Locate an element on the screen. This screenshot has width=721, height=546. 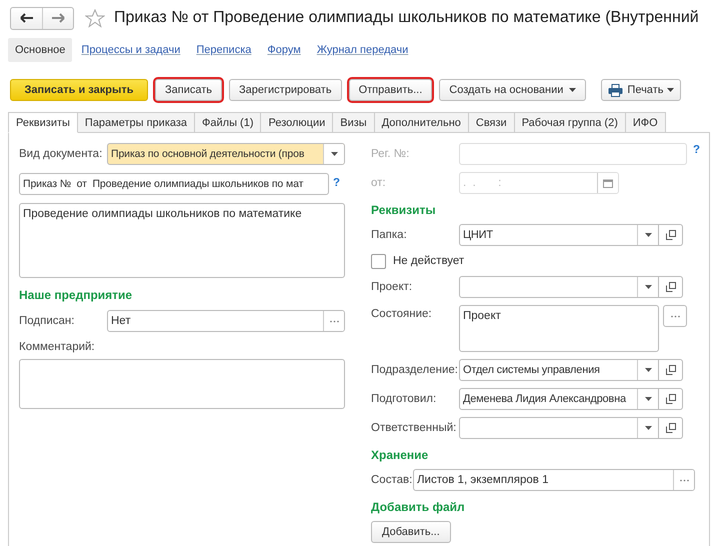
field-label: Ответственный: is located at coordinates (414, 428).